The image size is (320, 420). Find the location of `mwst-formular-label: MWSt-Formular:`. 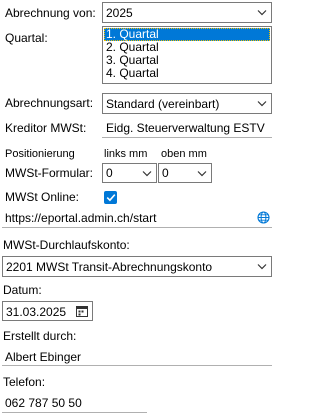

mwst-formular-label: MWSt-Formular: is located at coordinates (49, 173).